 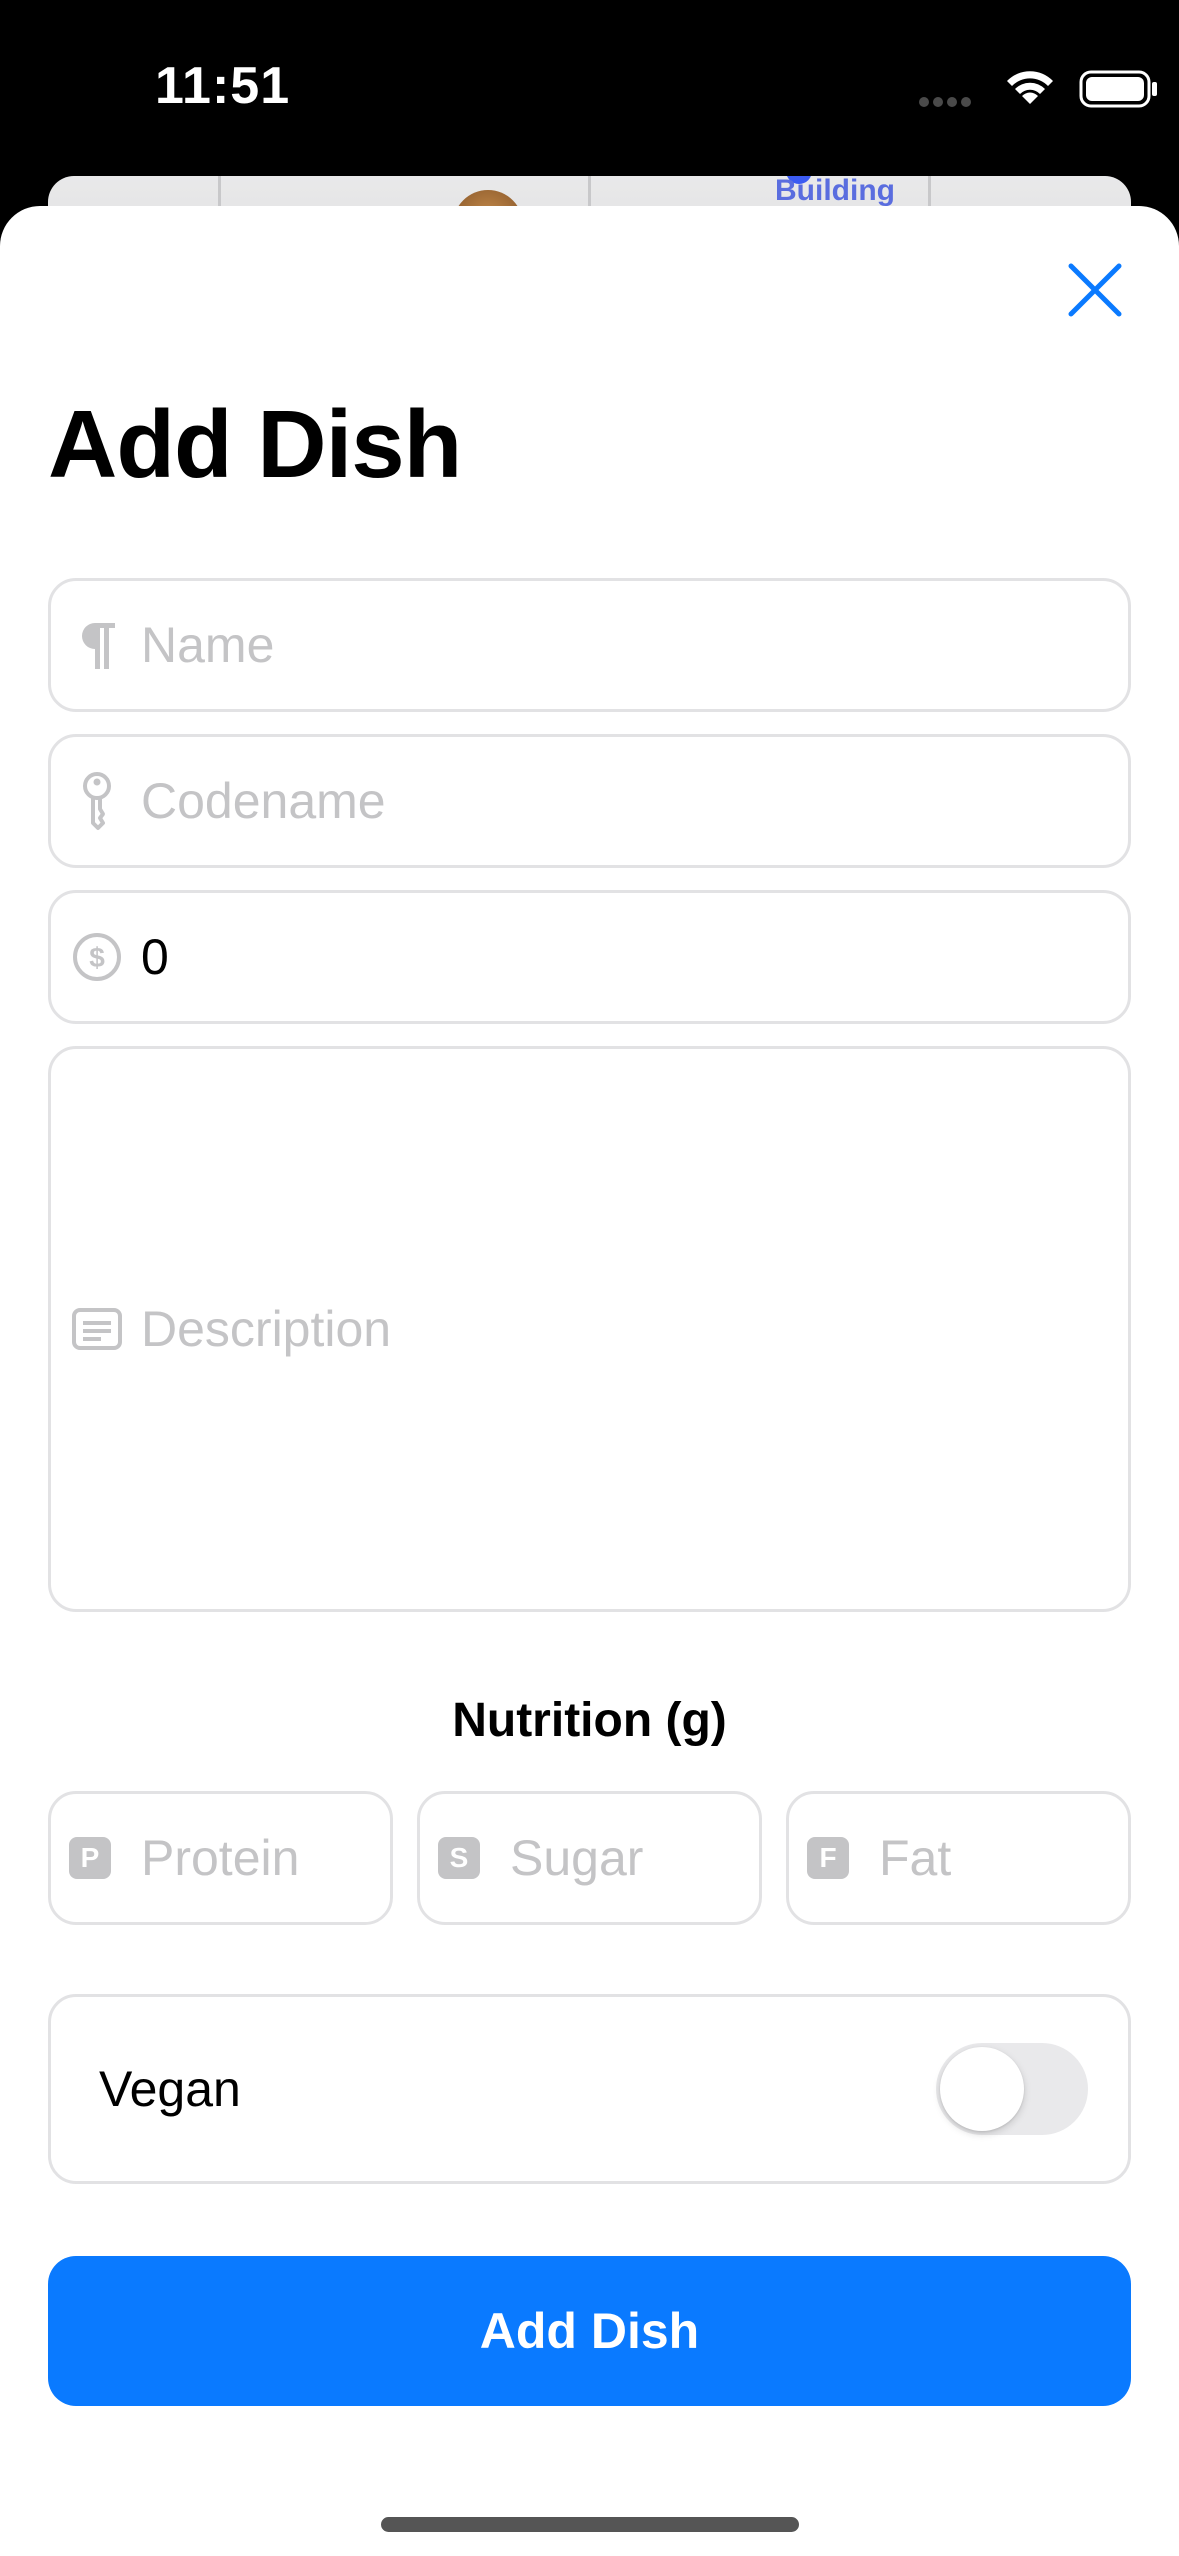 What do you see at coordinates (90, 1858) in the screenshot?
I see `protein-badge-icon: P` at bounding box center [90, 1858].